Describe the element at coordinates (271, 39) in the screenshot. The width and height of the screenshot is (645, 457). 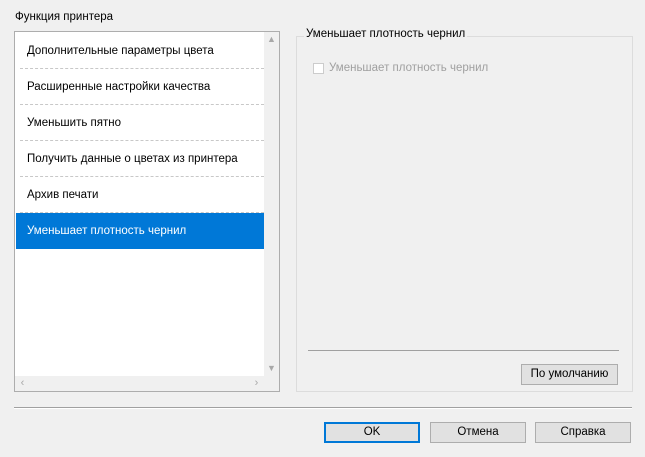
I see `scroll-up-icon: ▲` at that location.